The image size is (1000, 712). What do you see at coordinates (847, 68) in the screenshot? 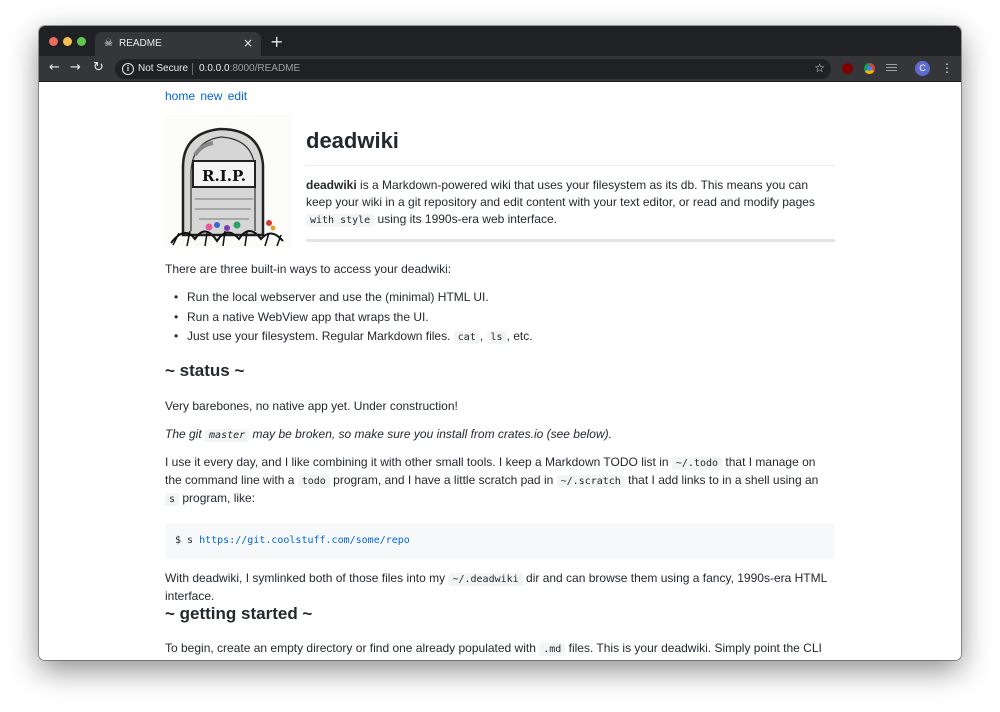
I see `ublock-icon` at bounding box center [847, 68].